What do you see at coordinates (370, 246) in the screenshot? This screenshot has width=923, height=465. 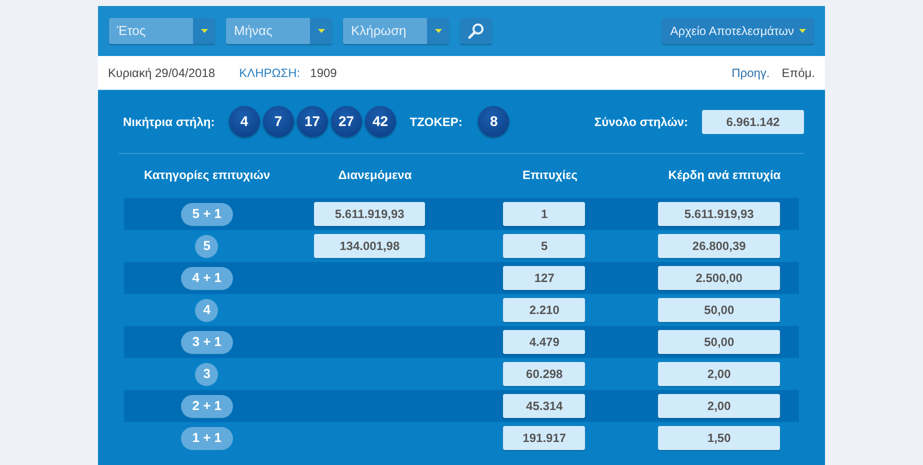 I see `distributed-value: 134.001,98` at bounding box center [370, 246].